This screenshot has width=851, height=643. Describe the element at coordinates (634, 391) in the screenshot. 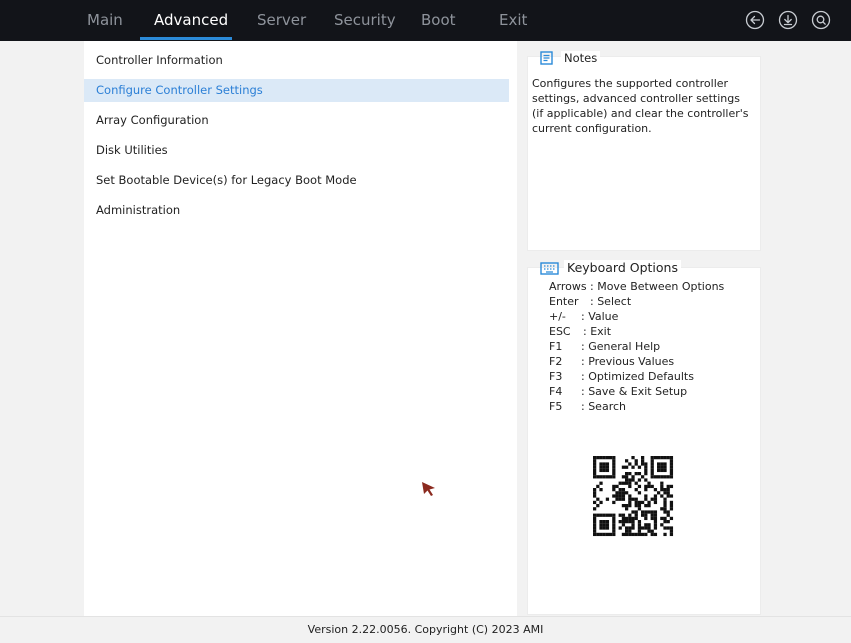

I see `keyboard-desc: : Save & Exit Setup` at that location.